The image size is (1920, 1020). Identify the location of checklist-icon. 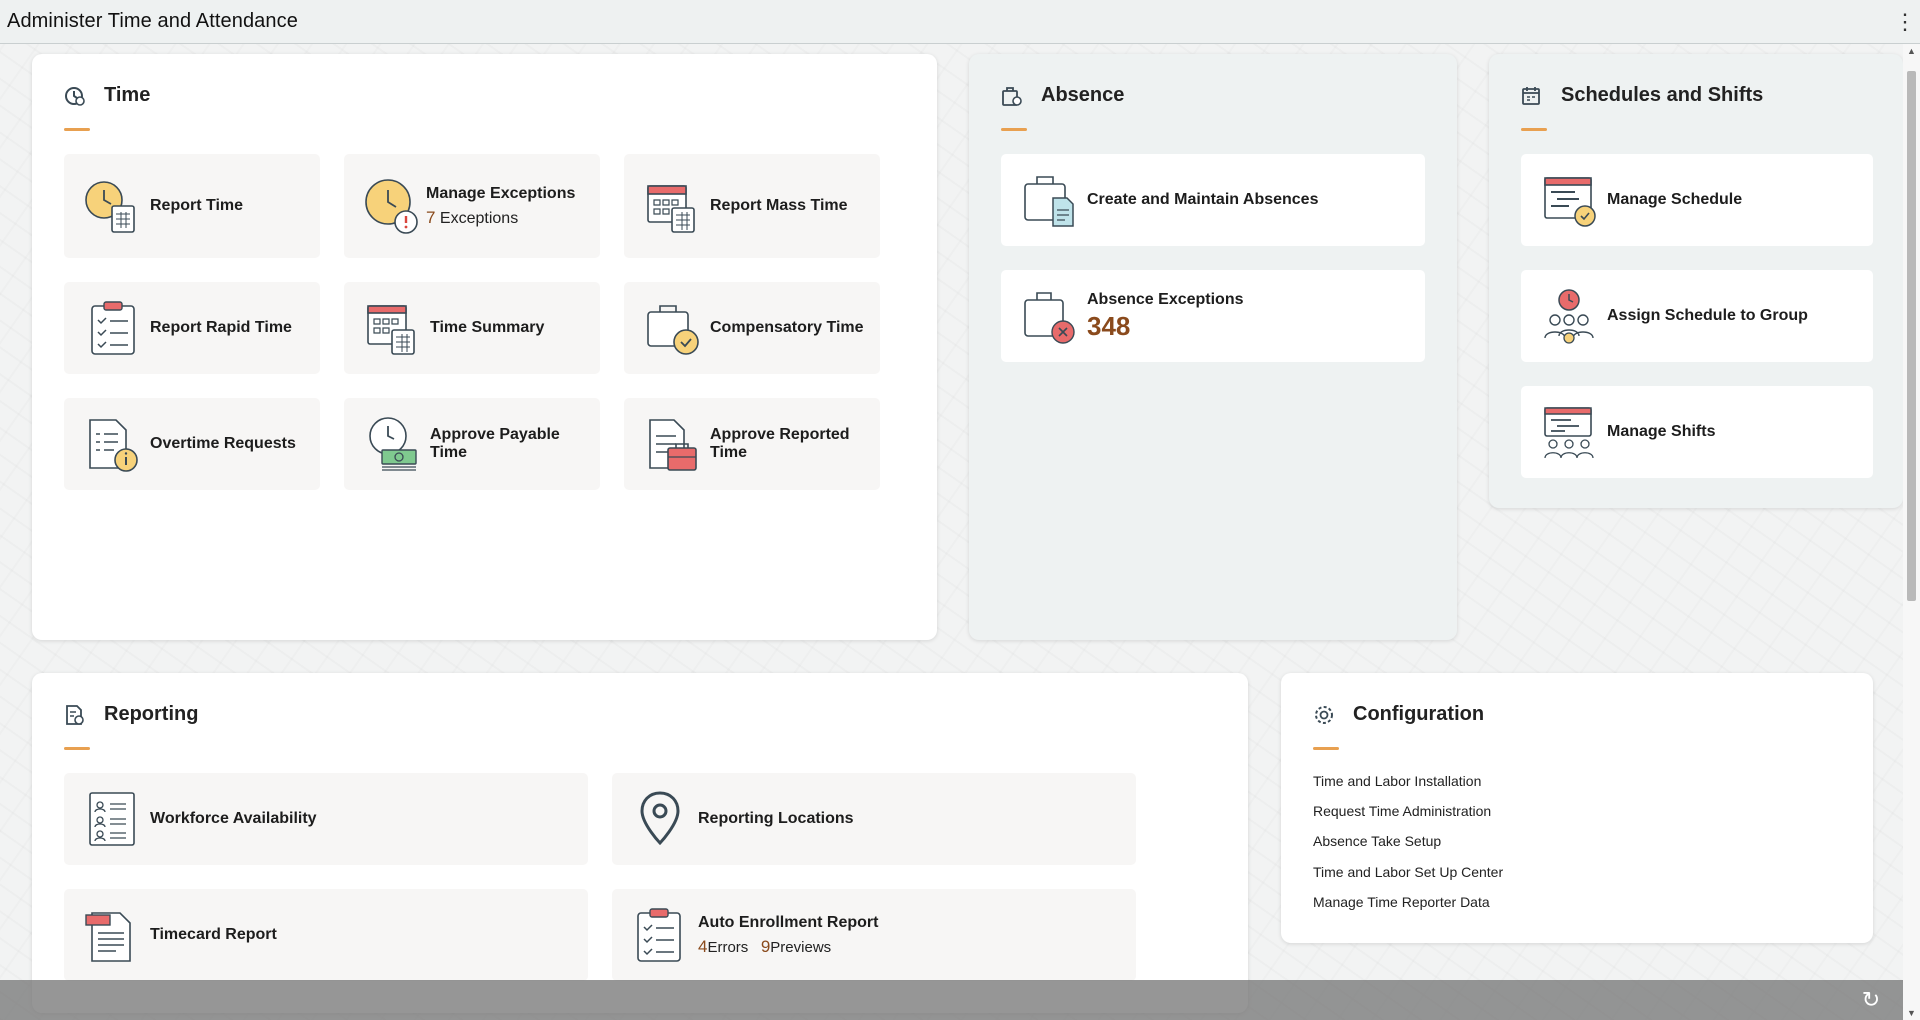
(113, 328).